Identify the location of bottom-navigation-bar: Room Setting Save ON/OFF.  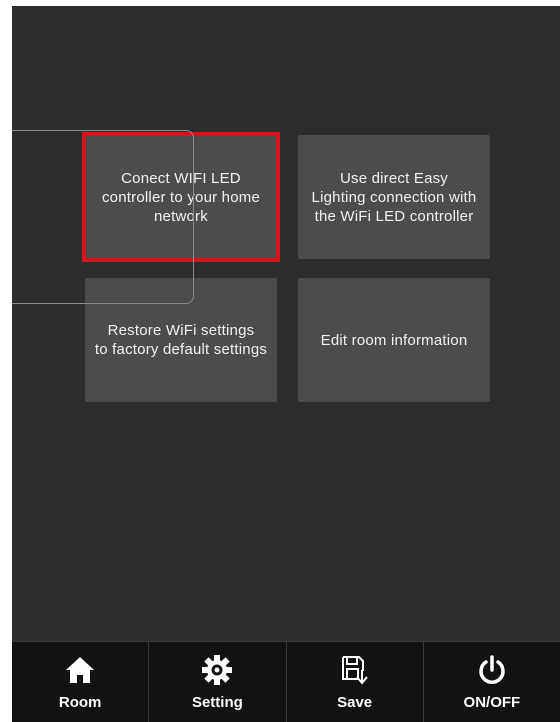
(286, 681).